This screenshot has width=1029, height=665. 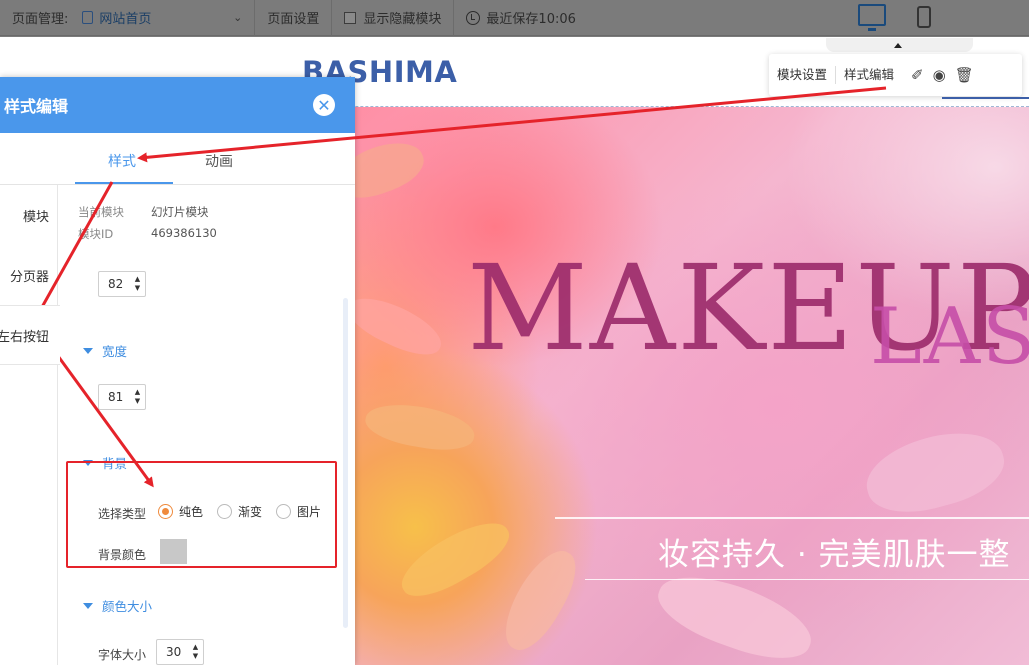 I want to click on element-list: 模块 分页器 左右按钮, so click(x=30, y=425).